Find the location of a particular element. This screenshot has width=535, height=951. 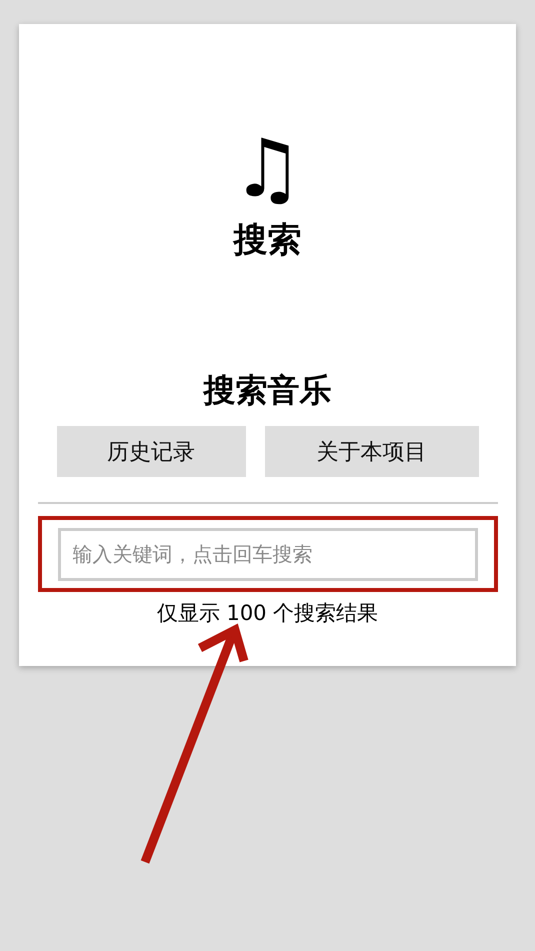

section-title: 搜索音乐 is located at coordinates (268, 390).